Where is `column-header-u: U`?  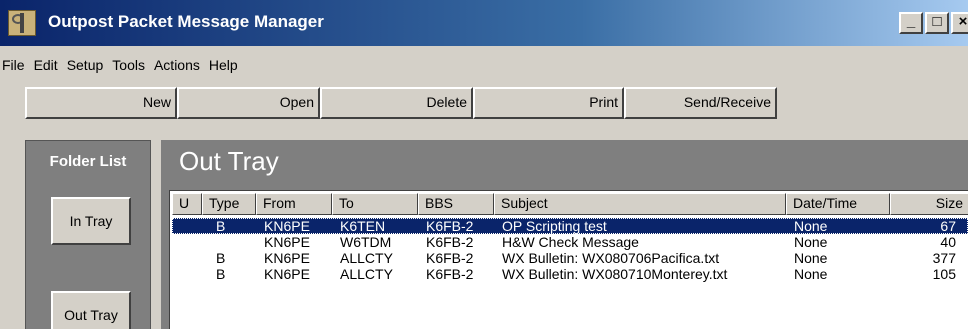 column-header-u: U is located at coordinates (187, 204).